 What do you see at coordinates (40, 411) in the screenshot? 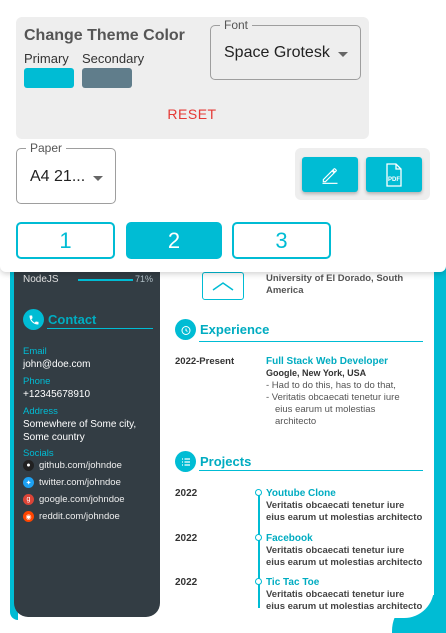
I see `address-label: Address` at bounding box center [40, 411].